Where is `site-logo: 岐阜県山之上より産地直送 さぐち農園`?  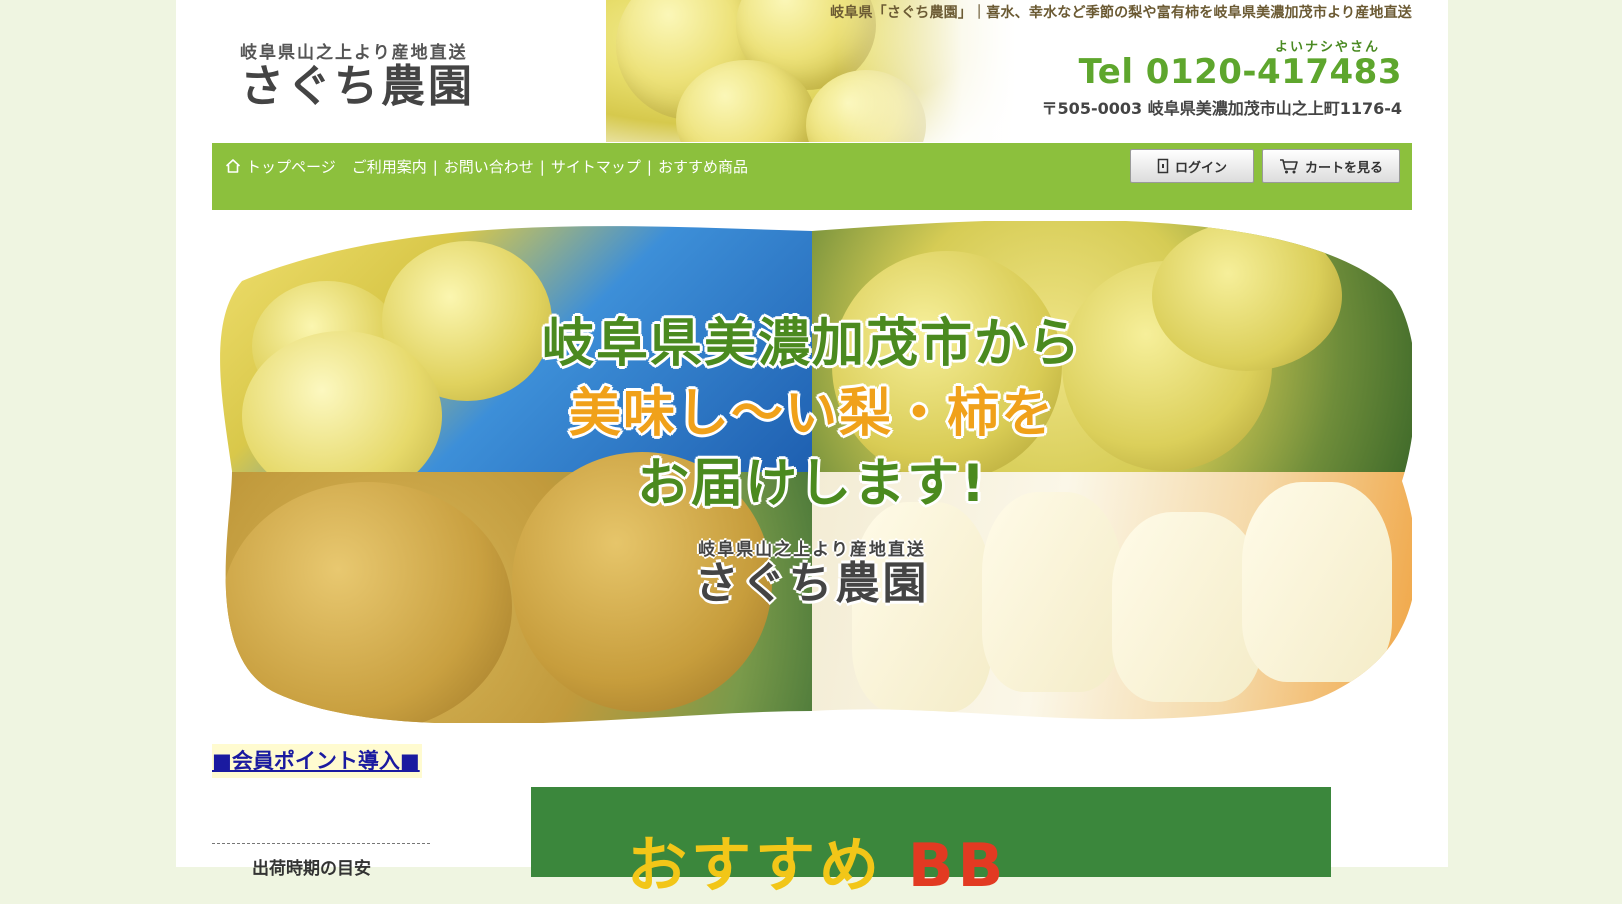
site-logo: 岐阜県山之上より産地直送 さぐち農園 is located at coordinates (357, 73).